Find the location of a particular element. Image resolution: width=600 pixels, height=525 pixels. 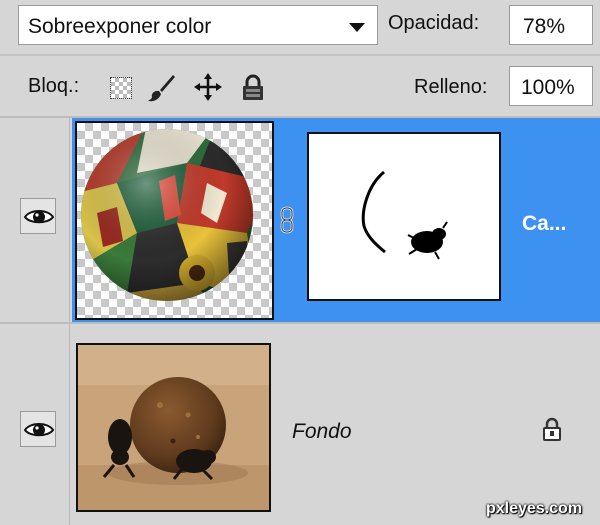

fill-input: 100% is located at coordinates (551, 86).